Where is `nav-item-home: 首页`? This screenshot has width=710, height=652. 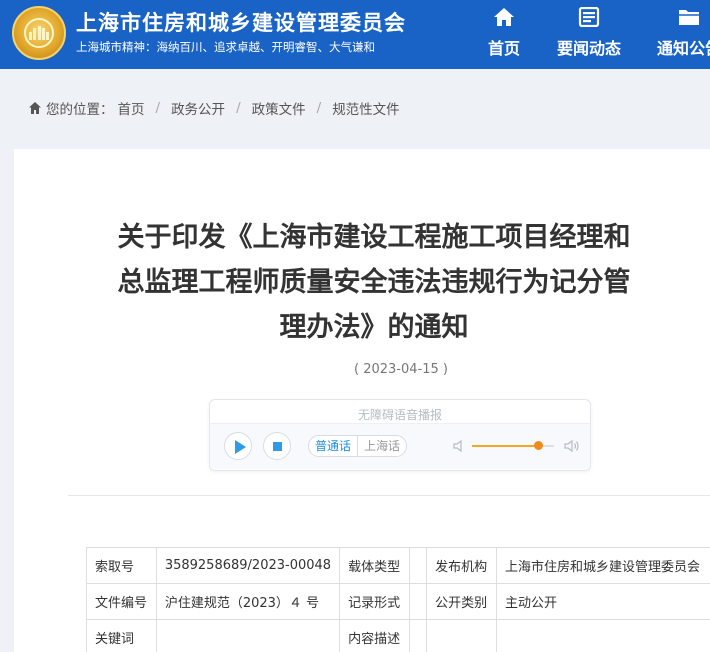 nav-item-home: 首页 is located at coordinates (504, 34).